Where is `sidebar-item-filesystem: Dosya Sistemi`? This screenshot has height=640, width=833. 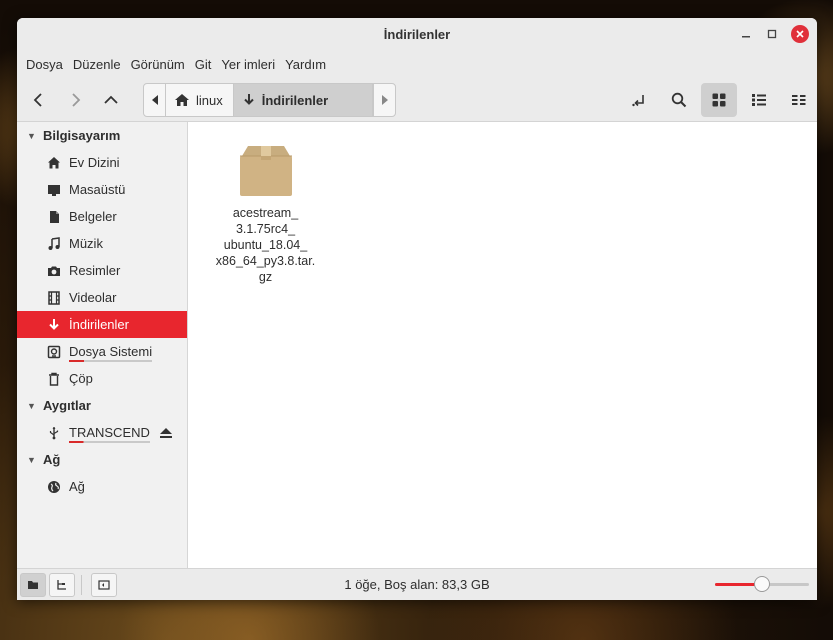
sidebar-item-filesystem: Dosya Sistemi is located at coordinates (102, 351).